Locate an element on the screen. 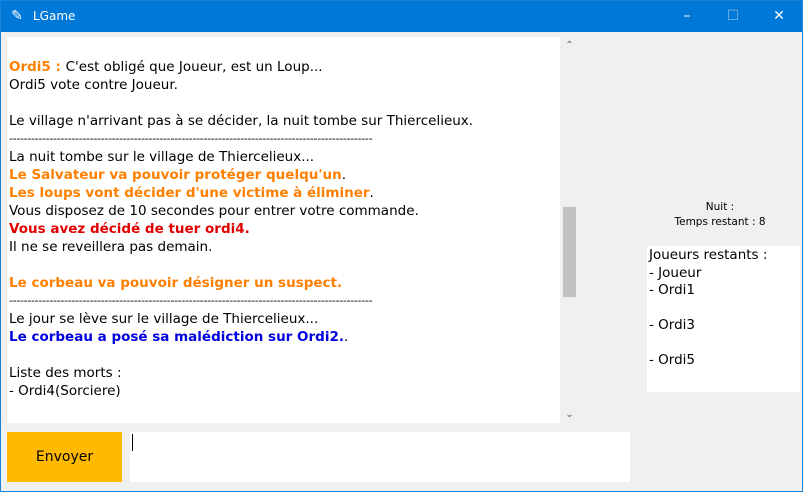 This screenshot has width=803, height=492. time-remaining: Temps restant : 8 is located at coordinates (720, 222).